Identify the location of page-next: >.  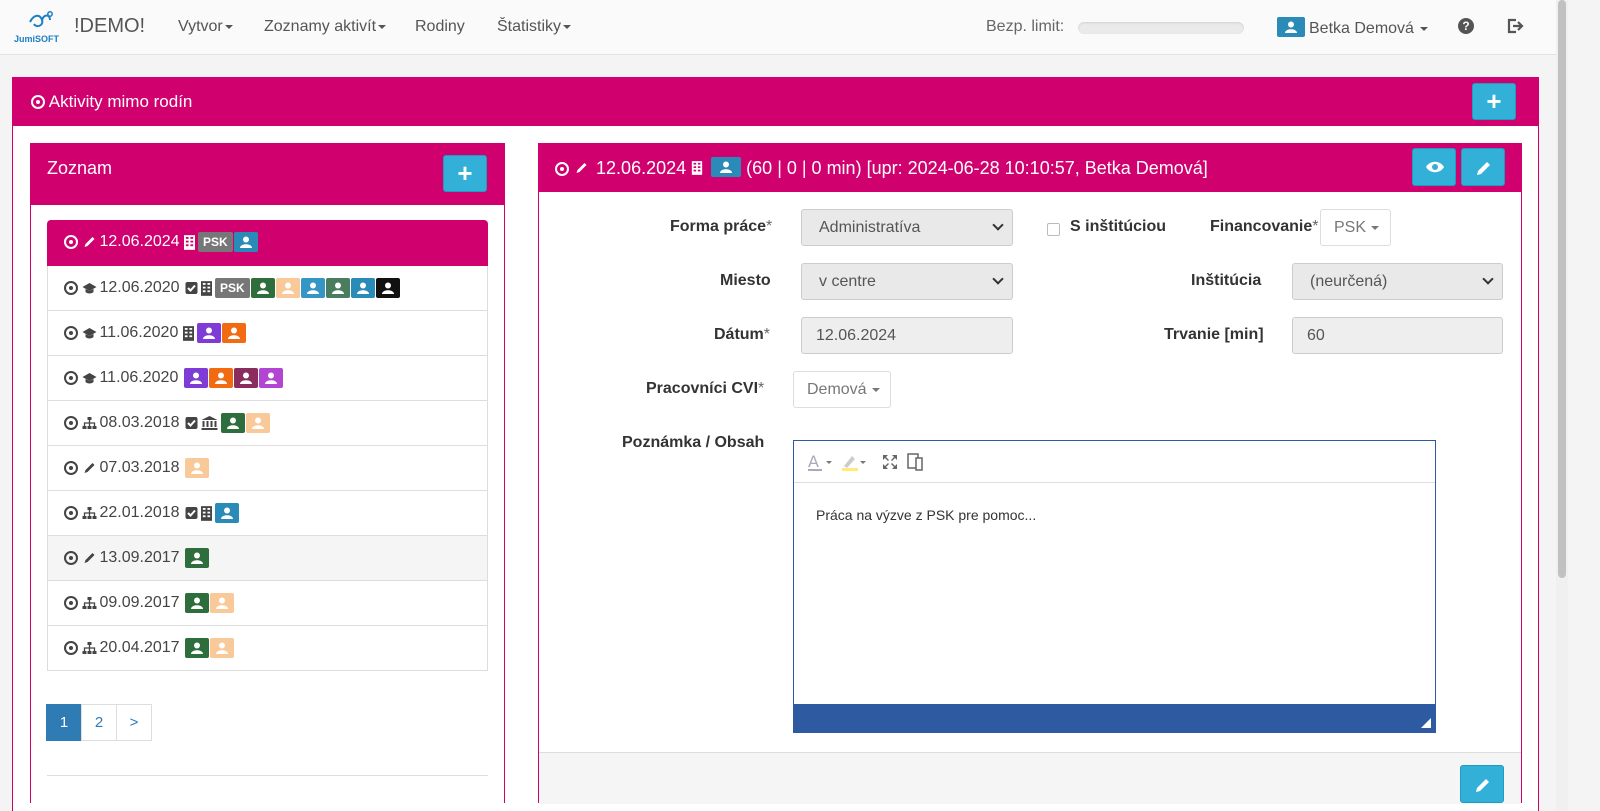
(134, 722).